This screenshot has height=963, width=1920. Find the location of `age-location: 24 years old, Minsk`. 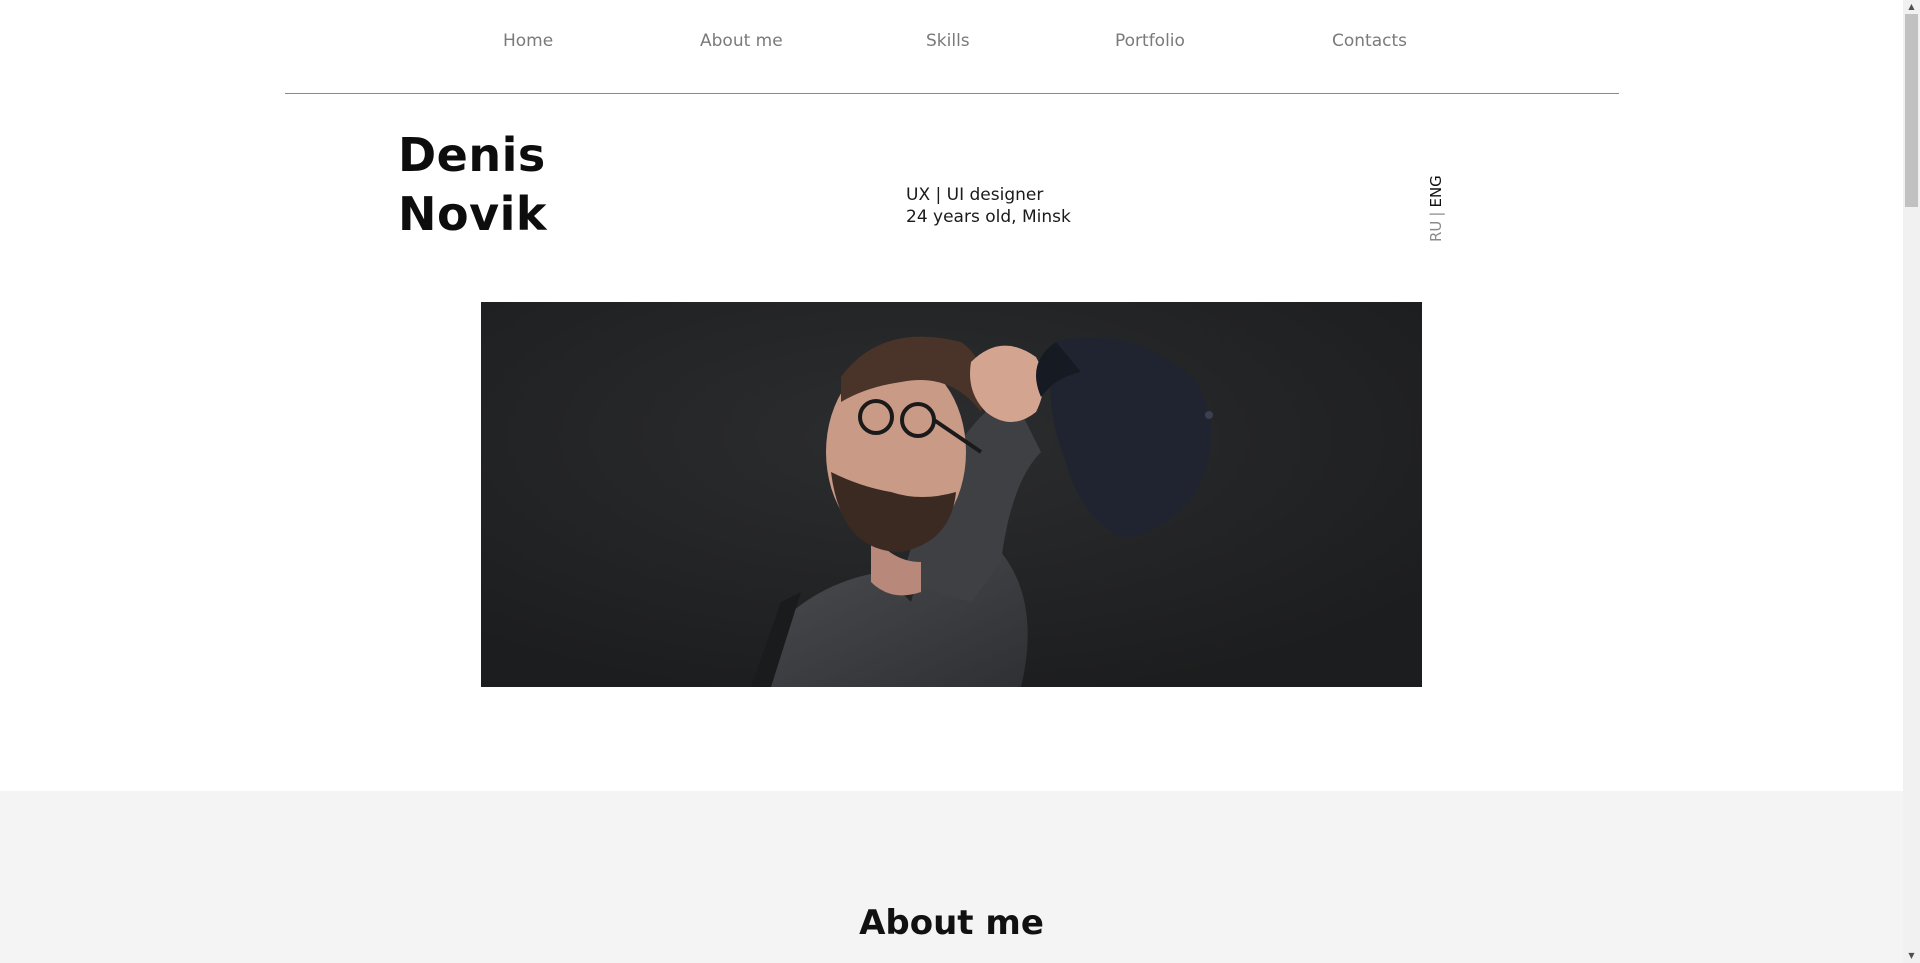

age-location: 24 years old, Minsk is located at coordinates (988, 217).